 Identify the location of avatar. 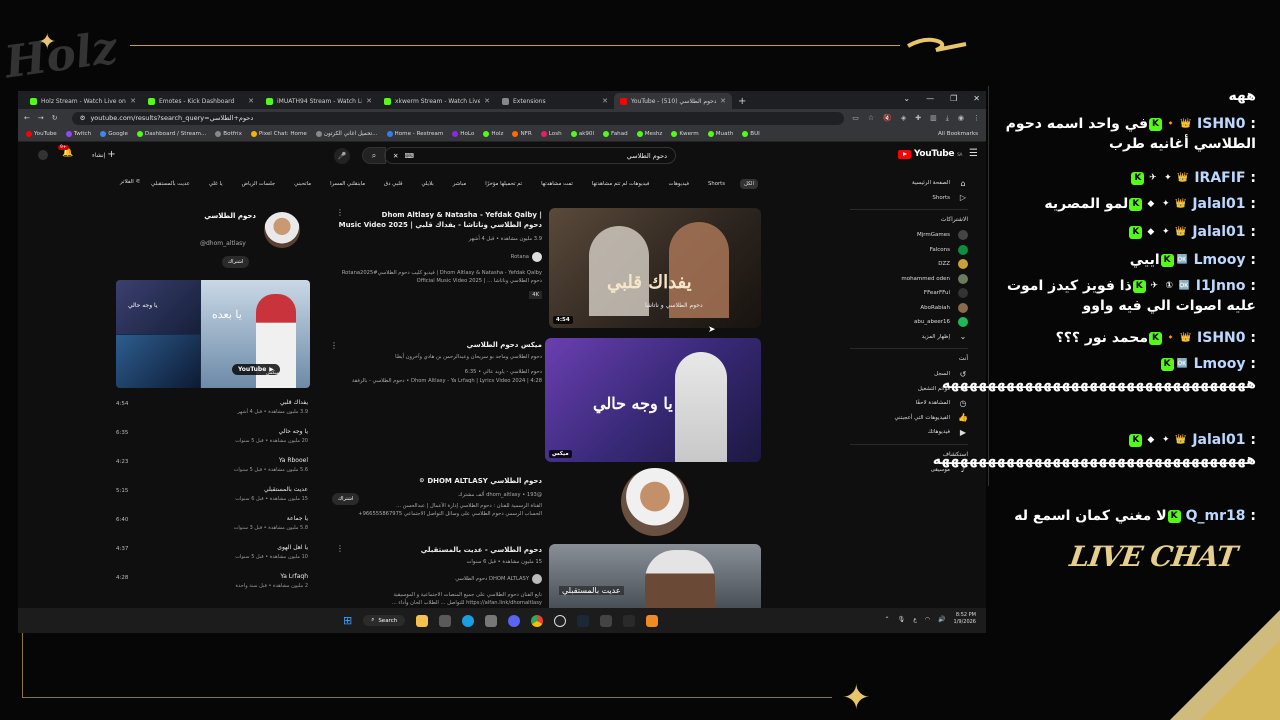
(43, 155).